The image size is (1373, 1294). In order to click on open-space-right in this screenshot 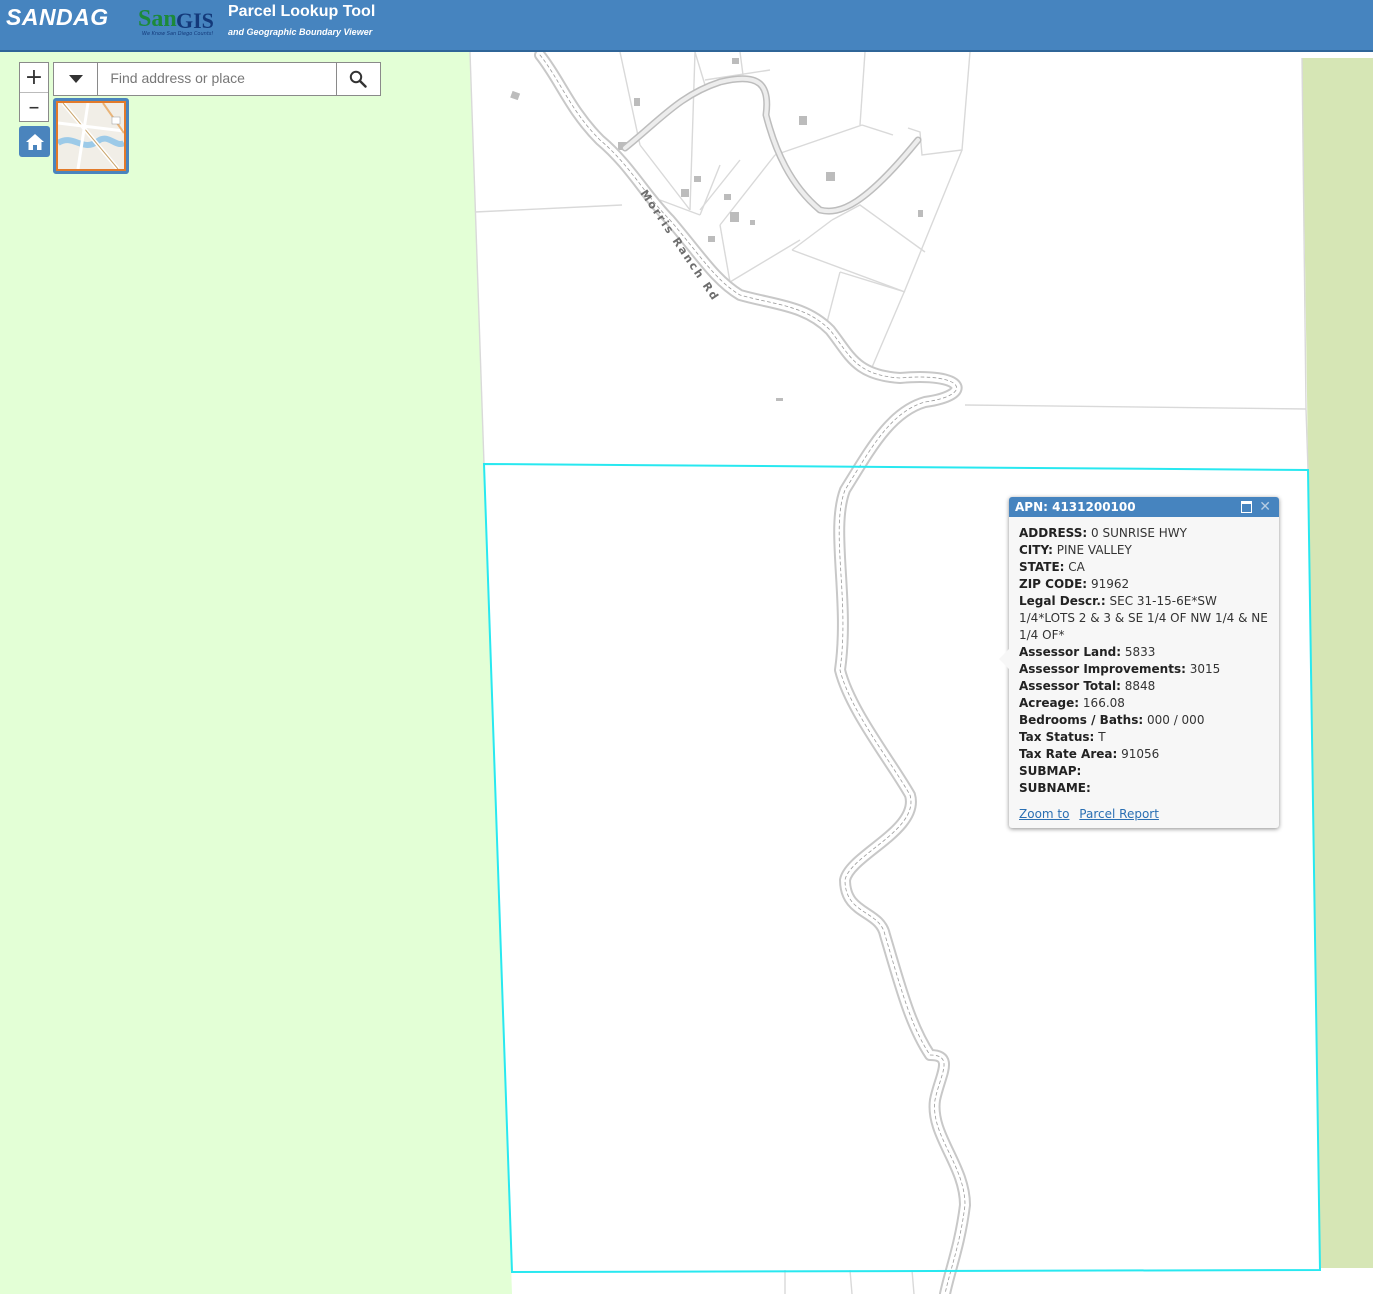, I will do `click(1337, 663)`.